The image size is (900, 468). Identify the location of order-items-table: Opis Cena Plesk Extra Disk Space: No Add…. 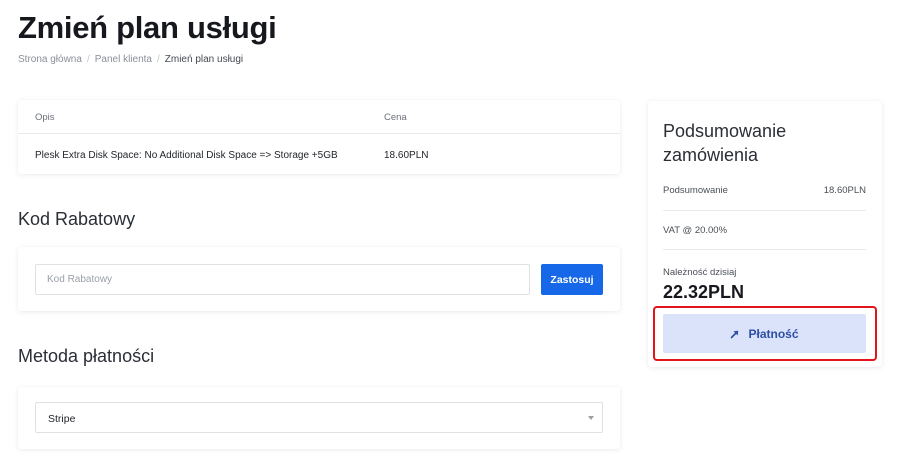
(319, 137).